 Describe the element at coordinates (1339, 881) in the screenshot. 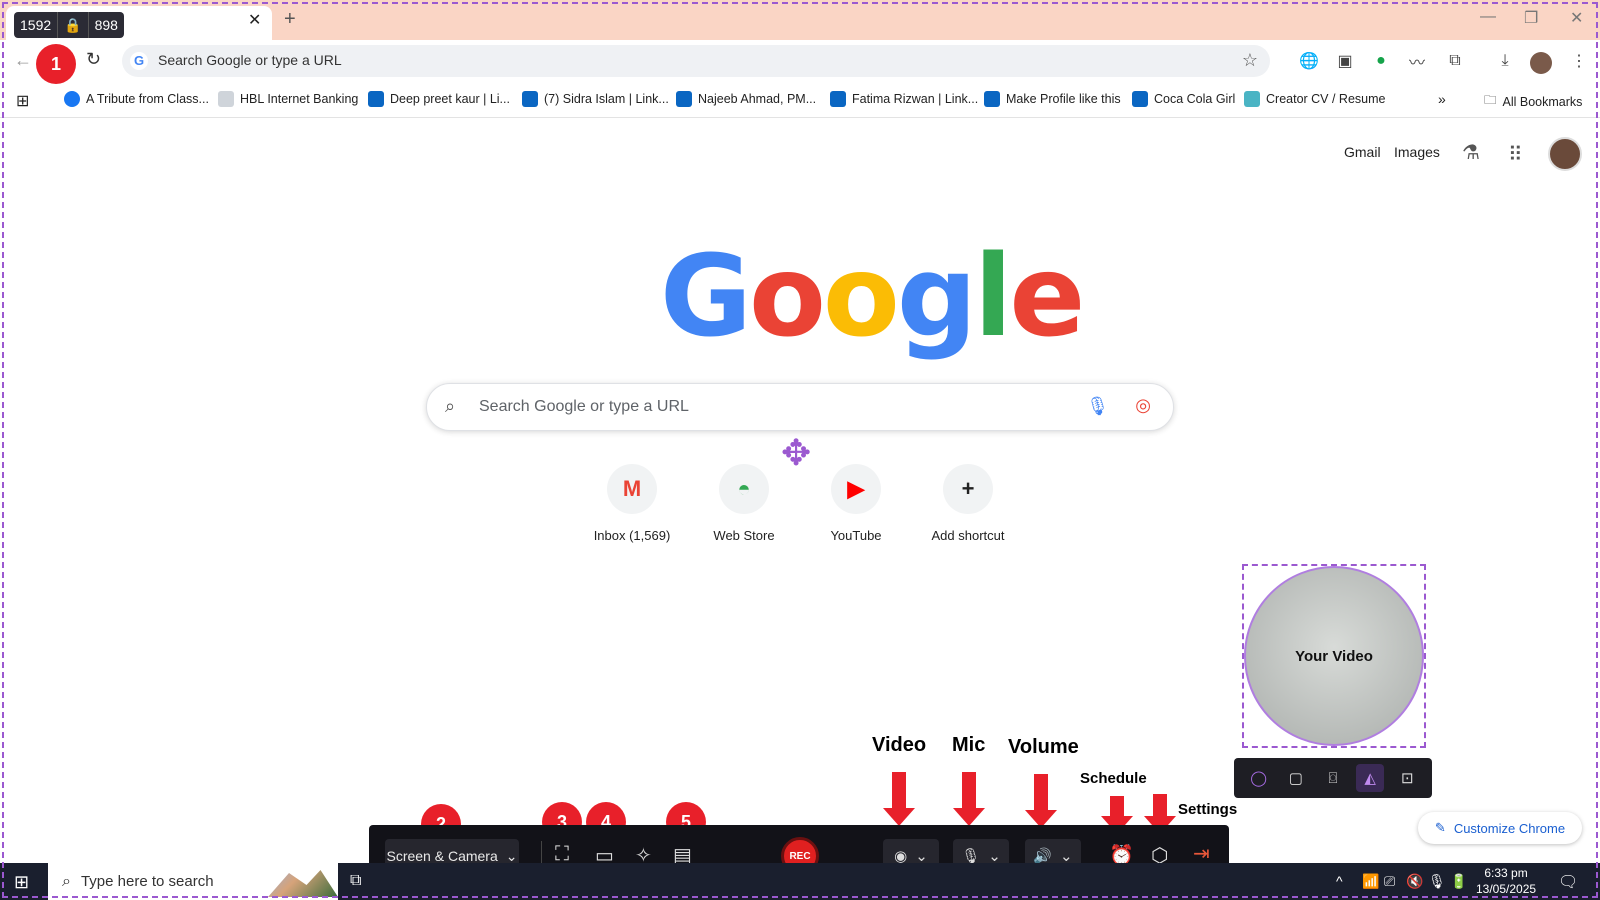

I see `tray-expand-icon: ^` at that location.